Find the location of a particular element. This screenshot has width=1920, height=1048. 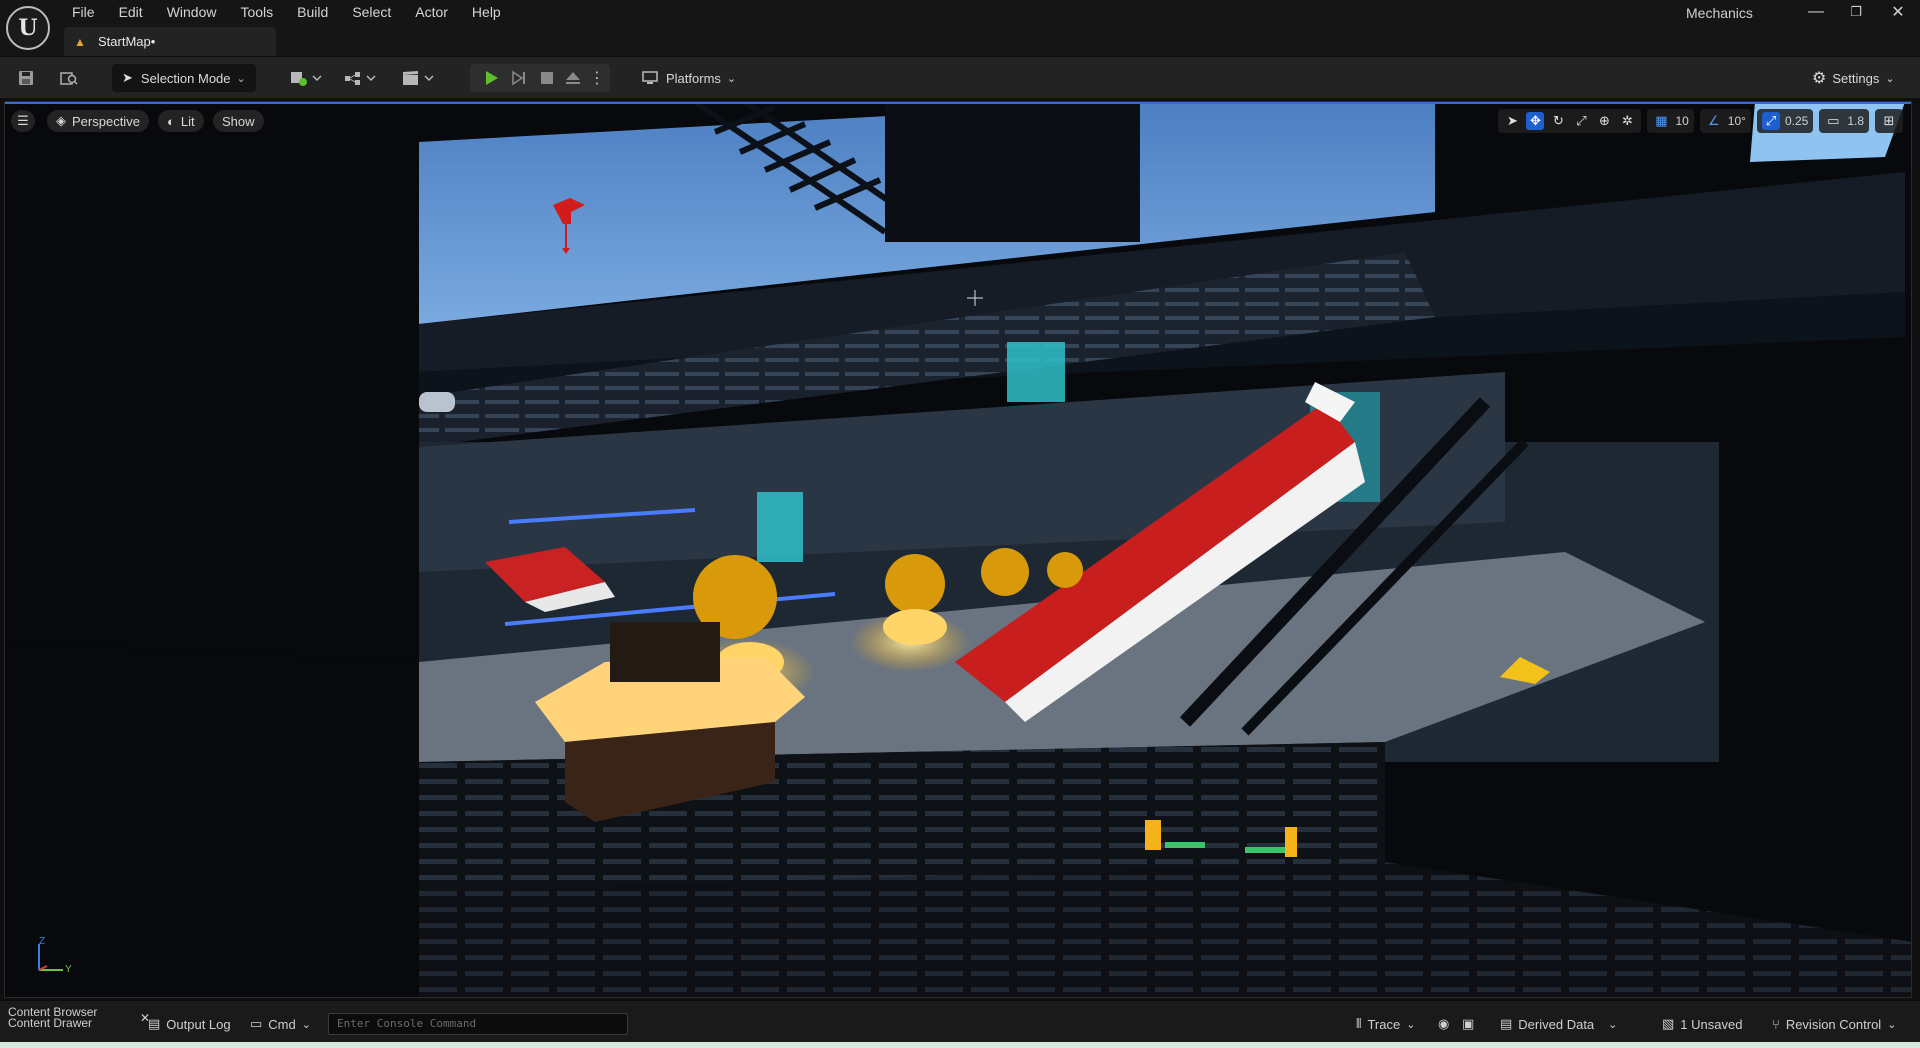

settings-dropdown: ⚙ Settings ⌄ is located at coordinates (1853, 78).